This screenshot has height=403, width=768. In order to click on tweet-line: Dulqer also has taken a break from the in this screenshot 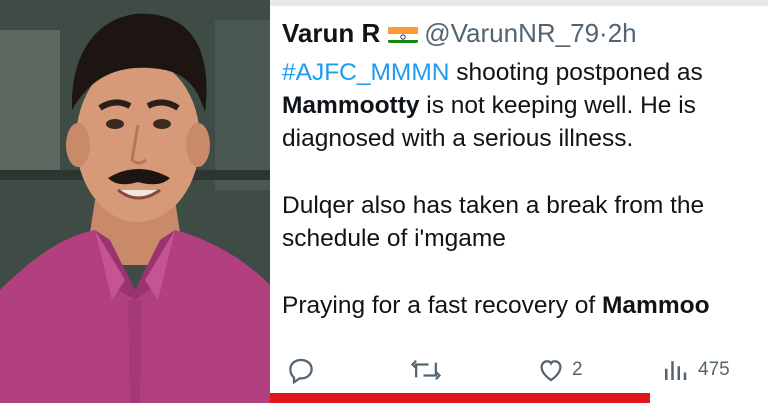, I will do `click(493, 205)`.